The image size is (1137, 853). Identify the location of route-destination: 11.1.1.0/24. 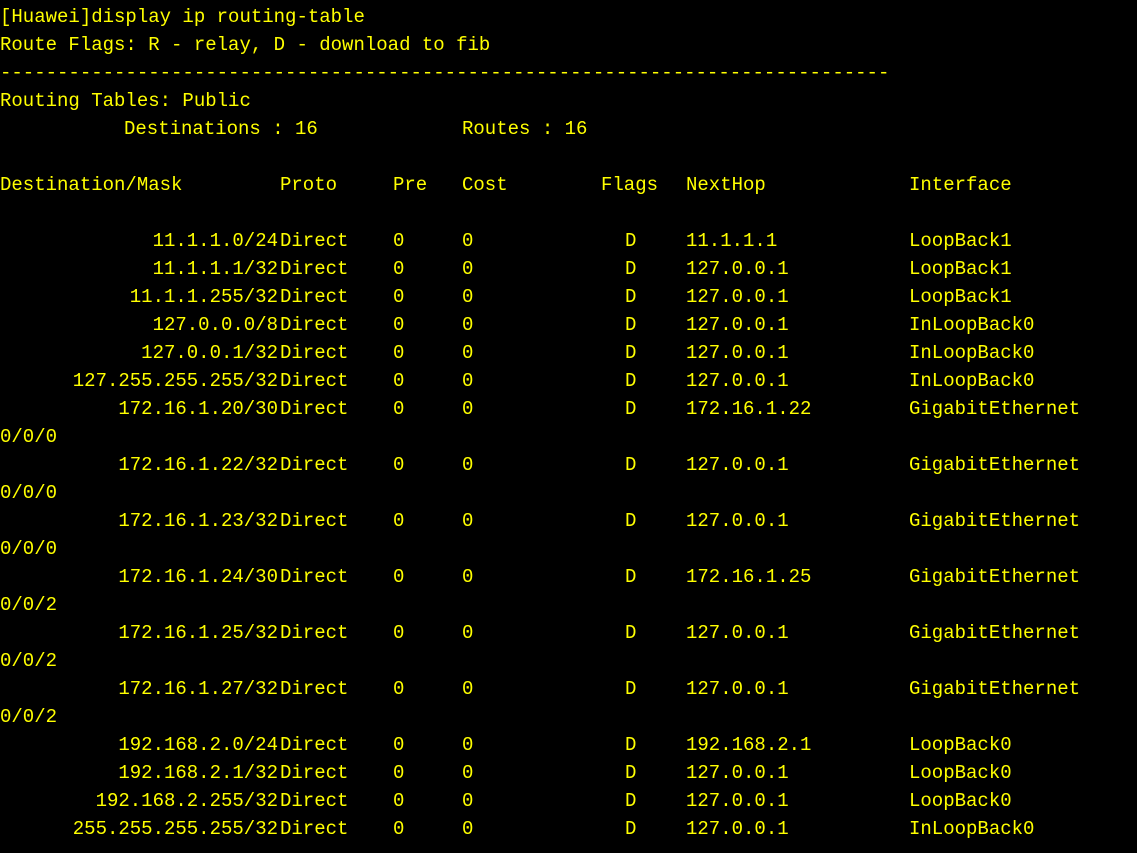
(215, 241).